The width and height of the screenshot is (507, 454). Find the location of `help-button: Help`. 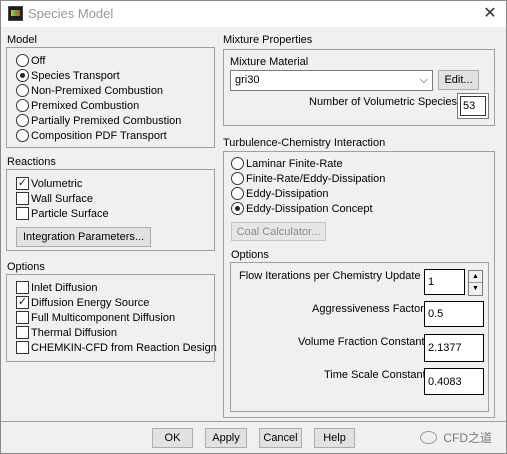

help-button: Help is located at coordinates (334, 438).